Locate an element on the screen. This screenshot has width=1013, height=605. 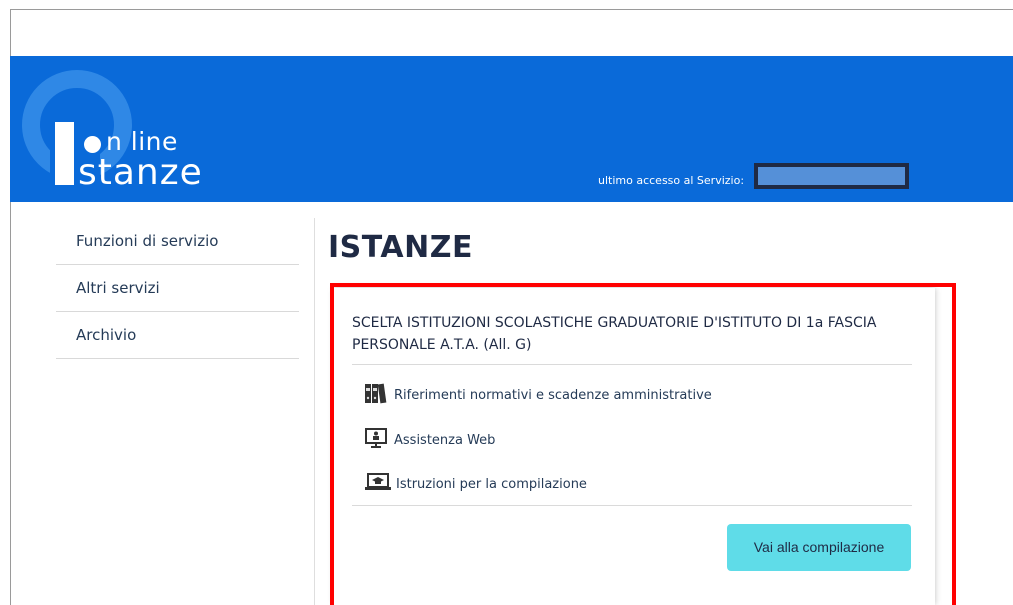
link-assistenza-web: Assistenza Web is located at coordinates (429, 440).